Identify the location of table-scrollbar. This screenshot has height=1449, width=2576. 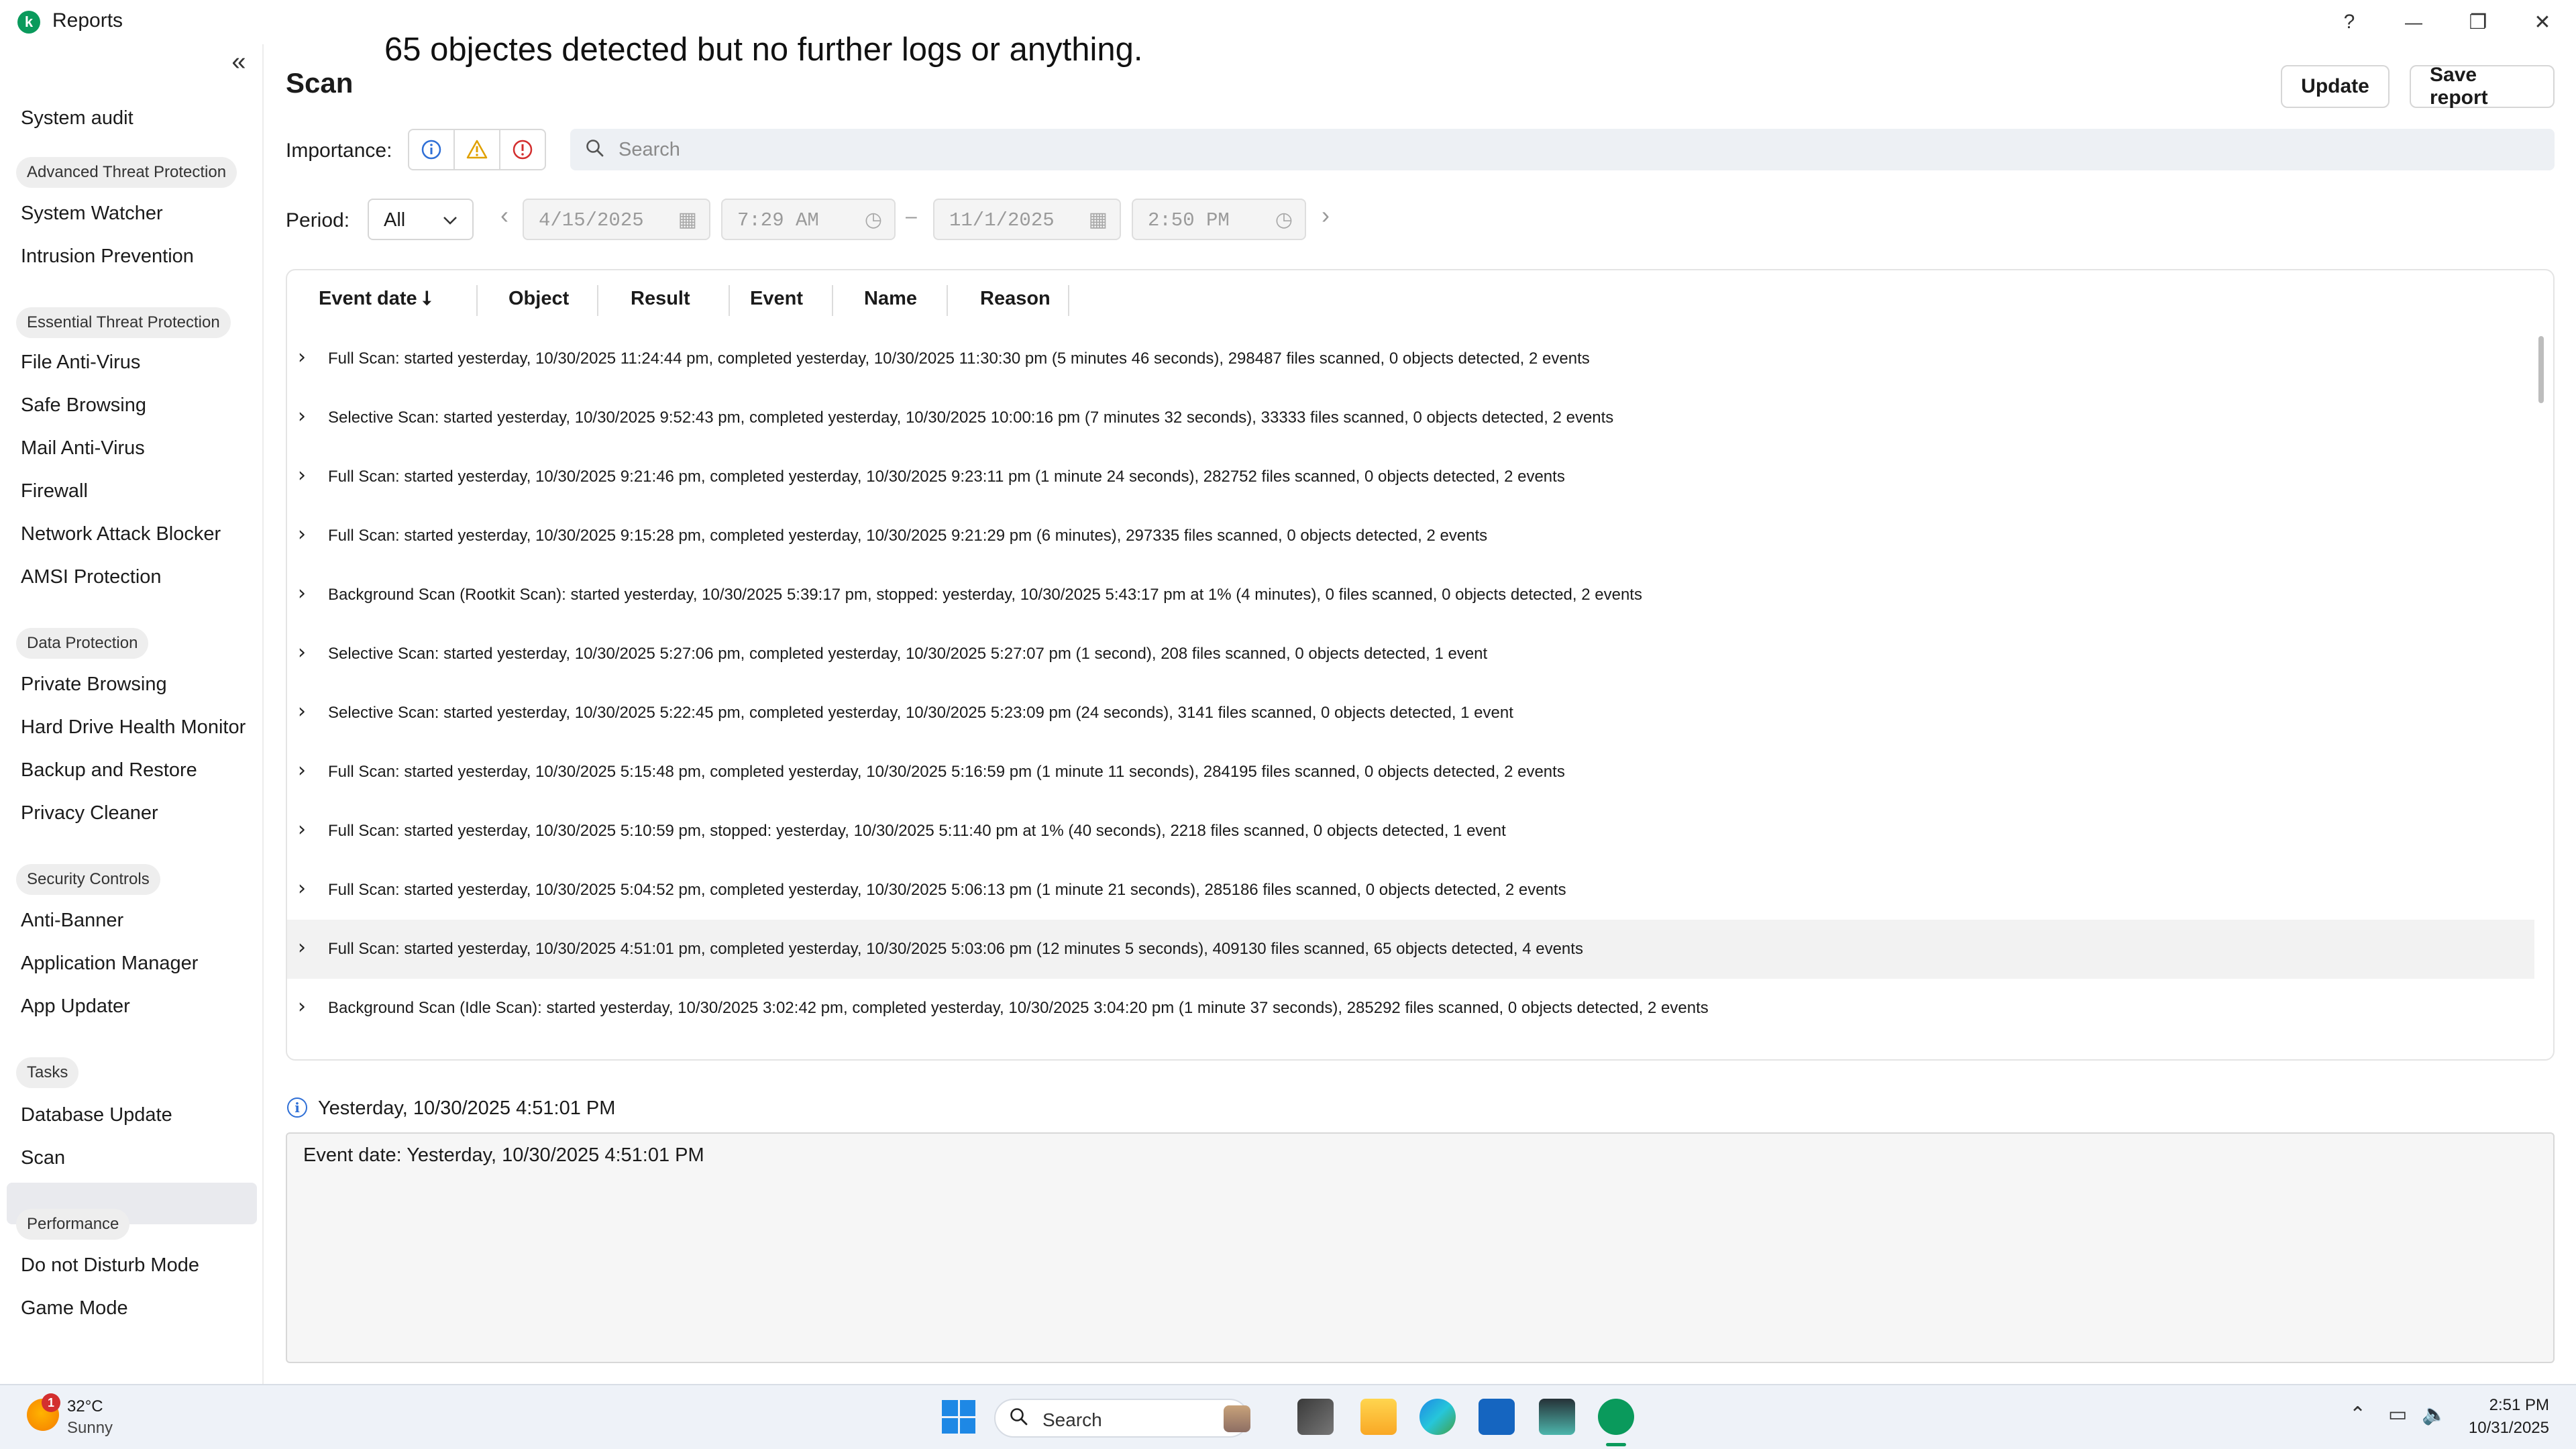
(2541, 369).